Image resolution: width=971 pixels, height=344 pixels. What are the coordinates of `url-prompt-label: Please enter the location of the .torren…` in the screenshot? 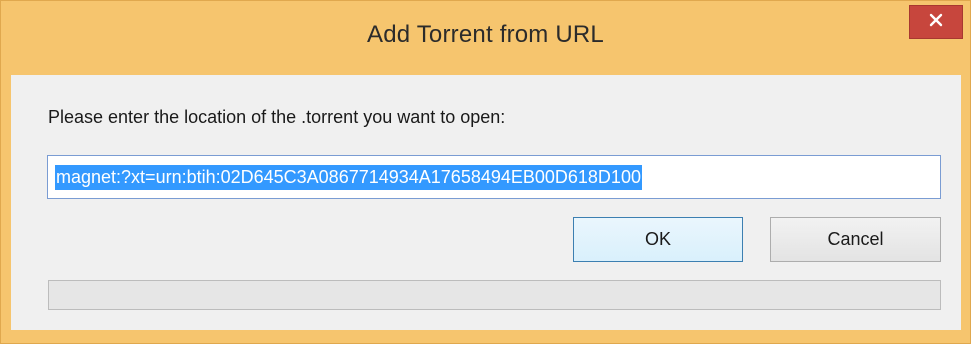 It's located at (277, 117).